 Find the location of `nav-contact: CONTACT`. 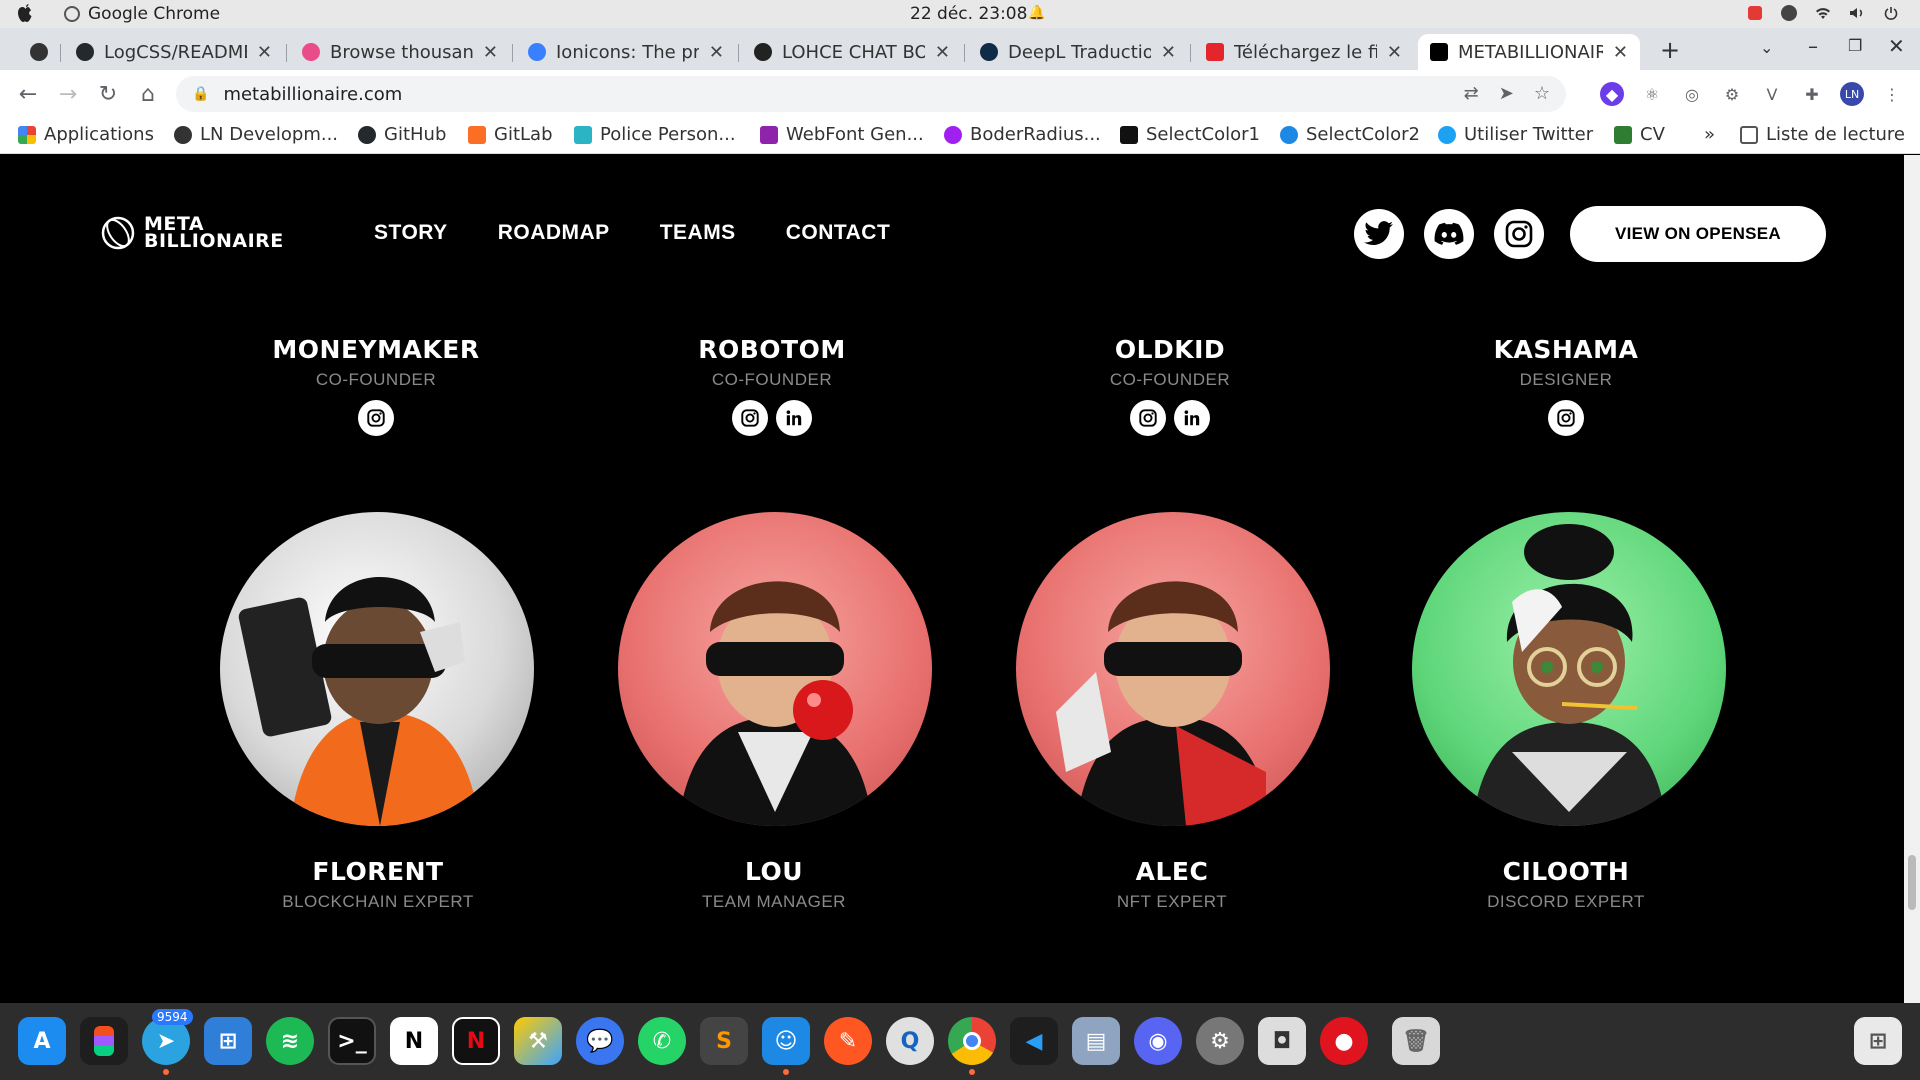

nav-contact: CONTACT is located at coordinates (838, 233).